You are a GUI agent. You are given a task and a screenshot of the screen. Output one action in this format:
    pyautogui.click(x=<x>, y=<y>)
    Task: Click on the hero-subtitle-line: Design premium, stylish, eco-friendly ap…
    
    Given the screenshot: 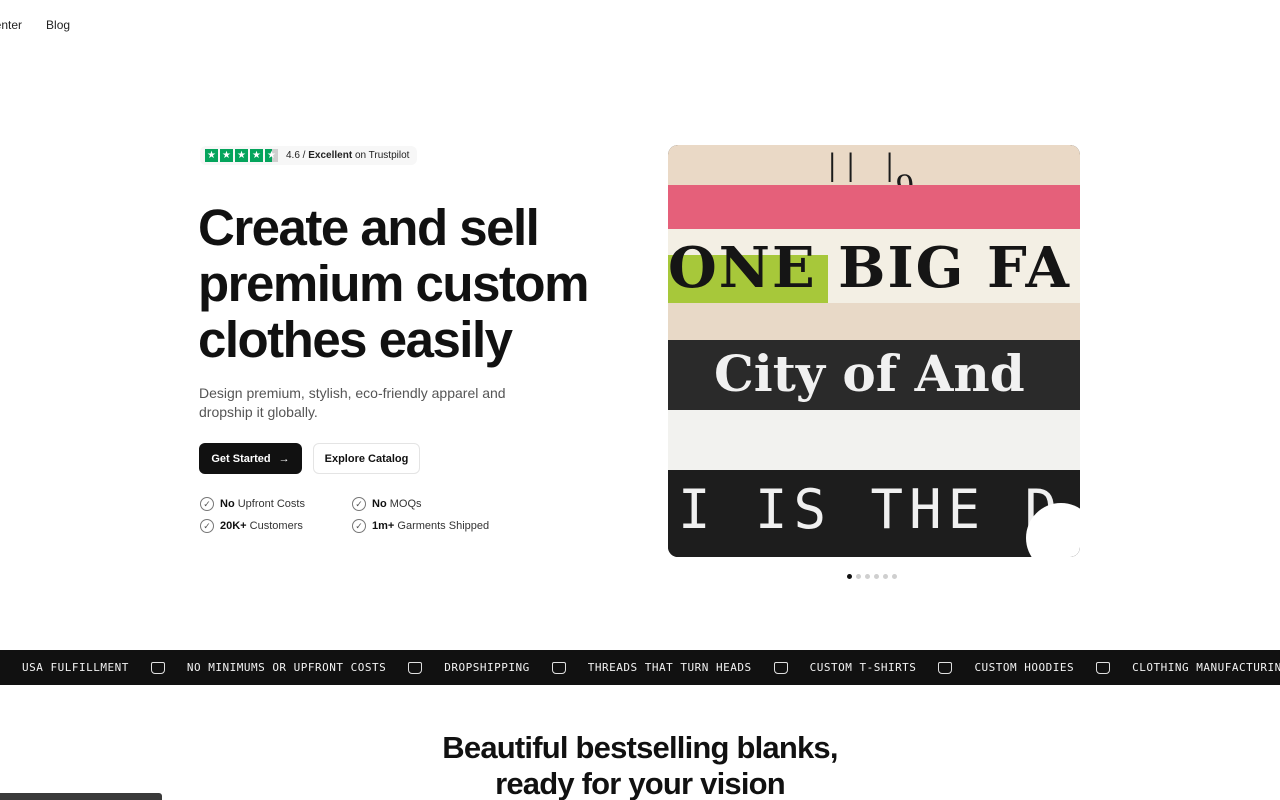 What is the action you would take?
    pyautogui.click(x=352, y=393)
    